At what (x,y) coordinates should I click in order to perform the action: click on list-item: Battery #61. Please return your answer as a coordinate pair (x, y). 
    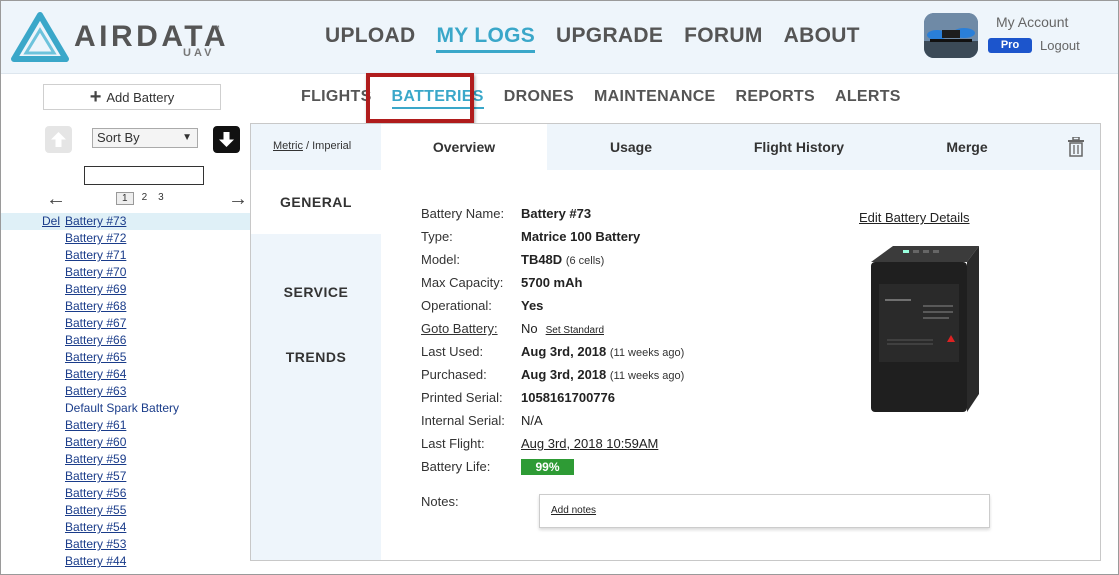
    Looking at the image, I should click on (125, 425).